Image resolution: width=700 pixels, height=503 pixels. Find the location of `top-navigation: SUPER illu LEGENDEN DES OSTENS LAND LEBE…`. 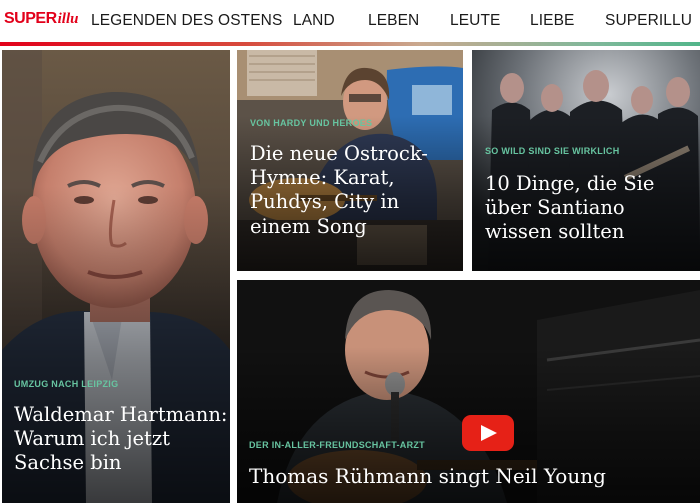

top-navigation: SUPER illu LEGENDEN DES OSTENS LAND LEBE… is located at coordinates (350, 23).